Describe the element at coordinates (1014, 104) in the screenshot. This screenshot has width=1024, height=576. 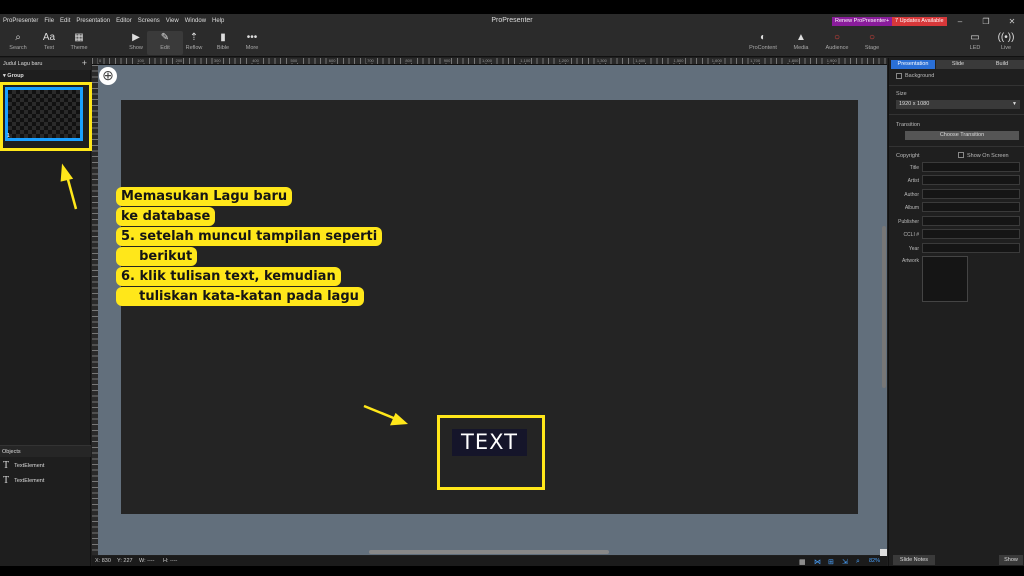
I see `chevron-down-icon: ▼` at that location.